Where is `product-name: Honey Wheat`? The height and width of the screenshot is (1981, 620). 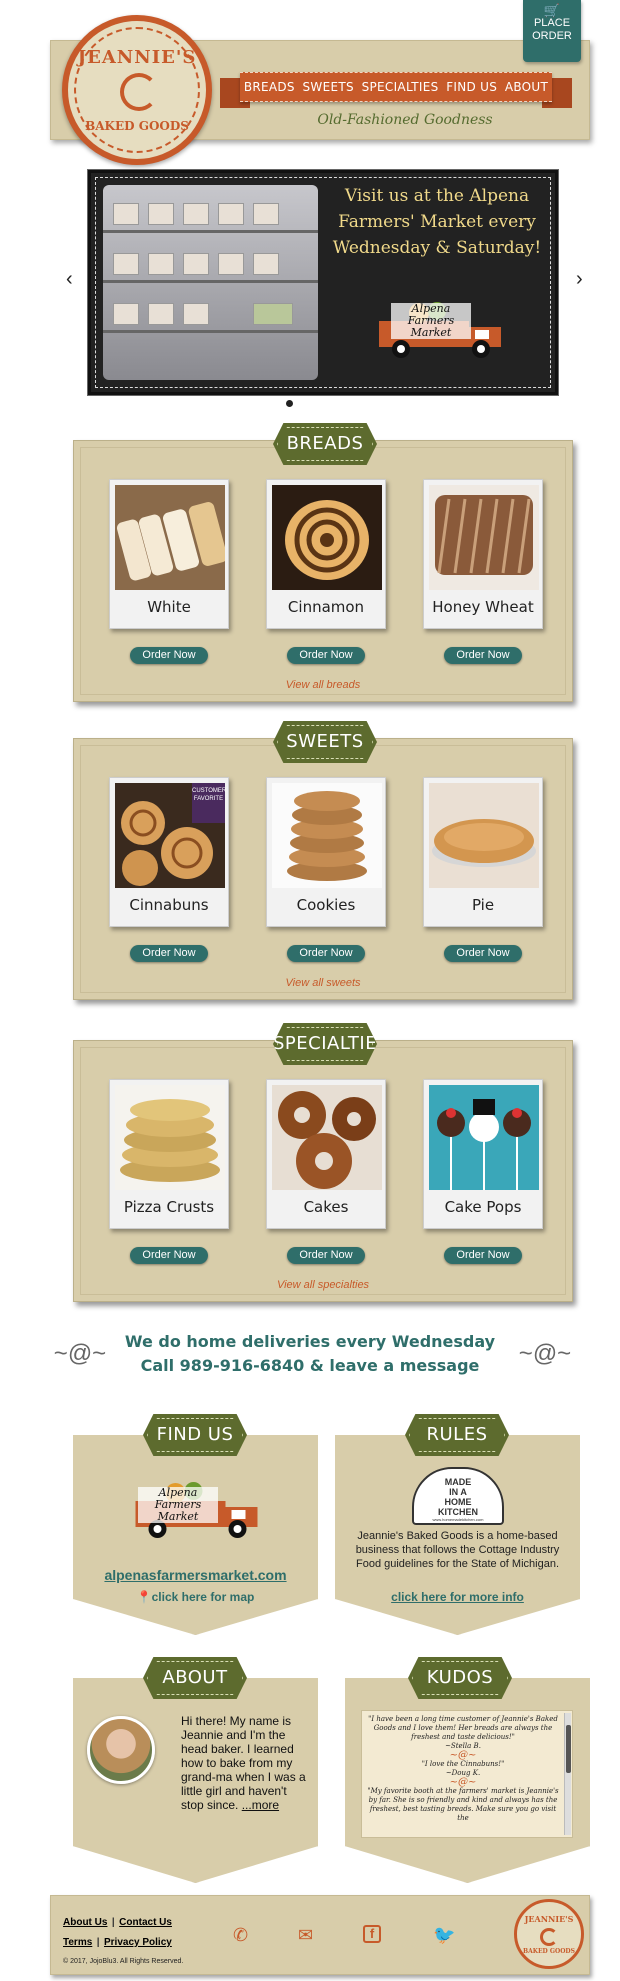 product-name: Honey Wheat is located at coordinates (483, 607).